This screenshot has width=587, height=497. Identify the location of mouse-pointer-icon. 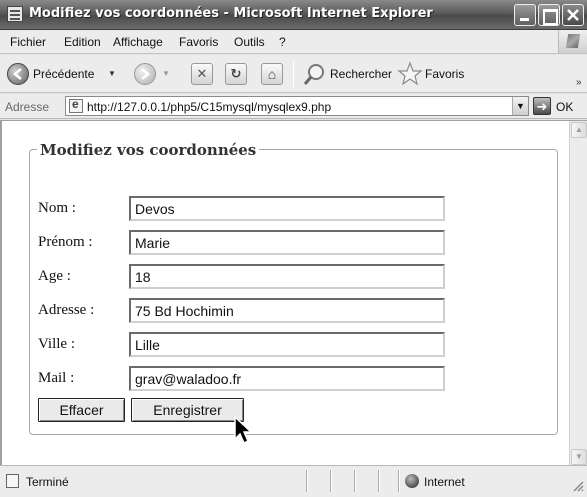
(244, 432).